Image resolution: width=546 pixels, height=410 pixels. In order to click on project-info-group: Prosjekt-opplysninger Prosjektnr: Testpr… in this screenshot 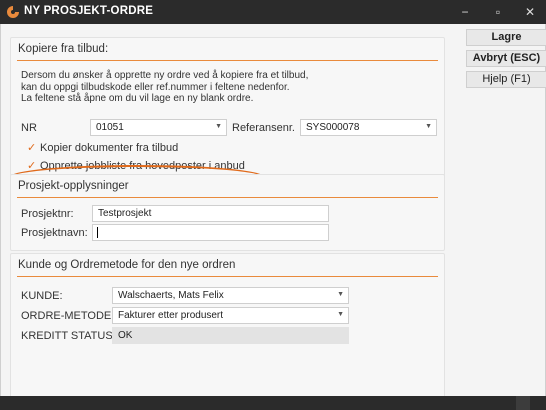, I will do `click(227, 212)`.